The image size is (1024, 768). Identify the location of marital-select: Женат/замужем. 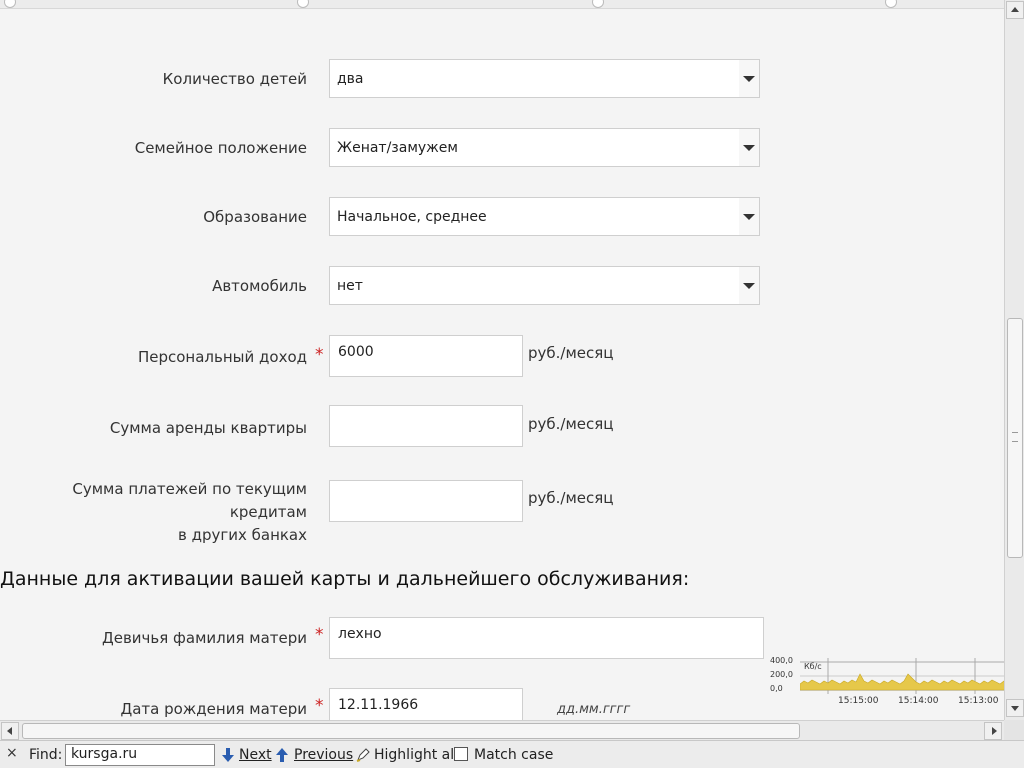
(544, 147).